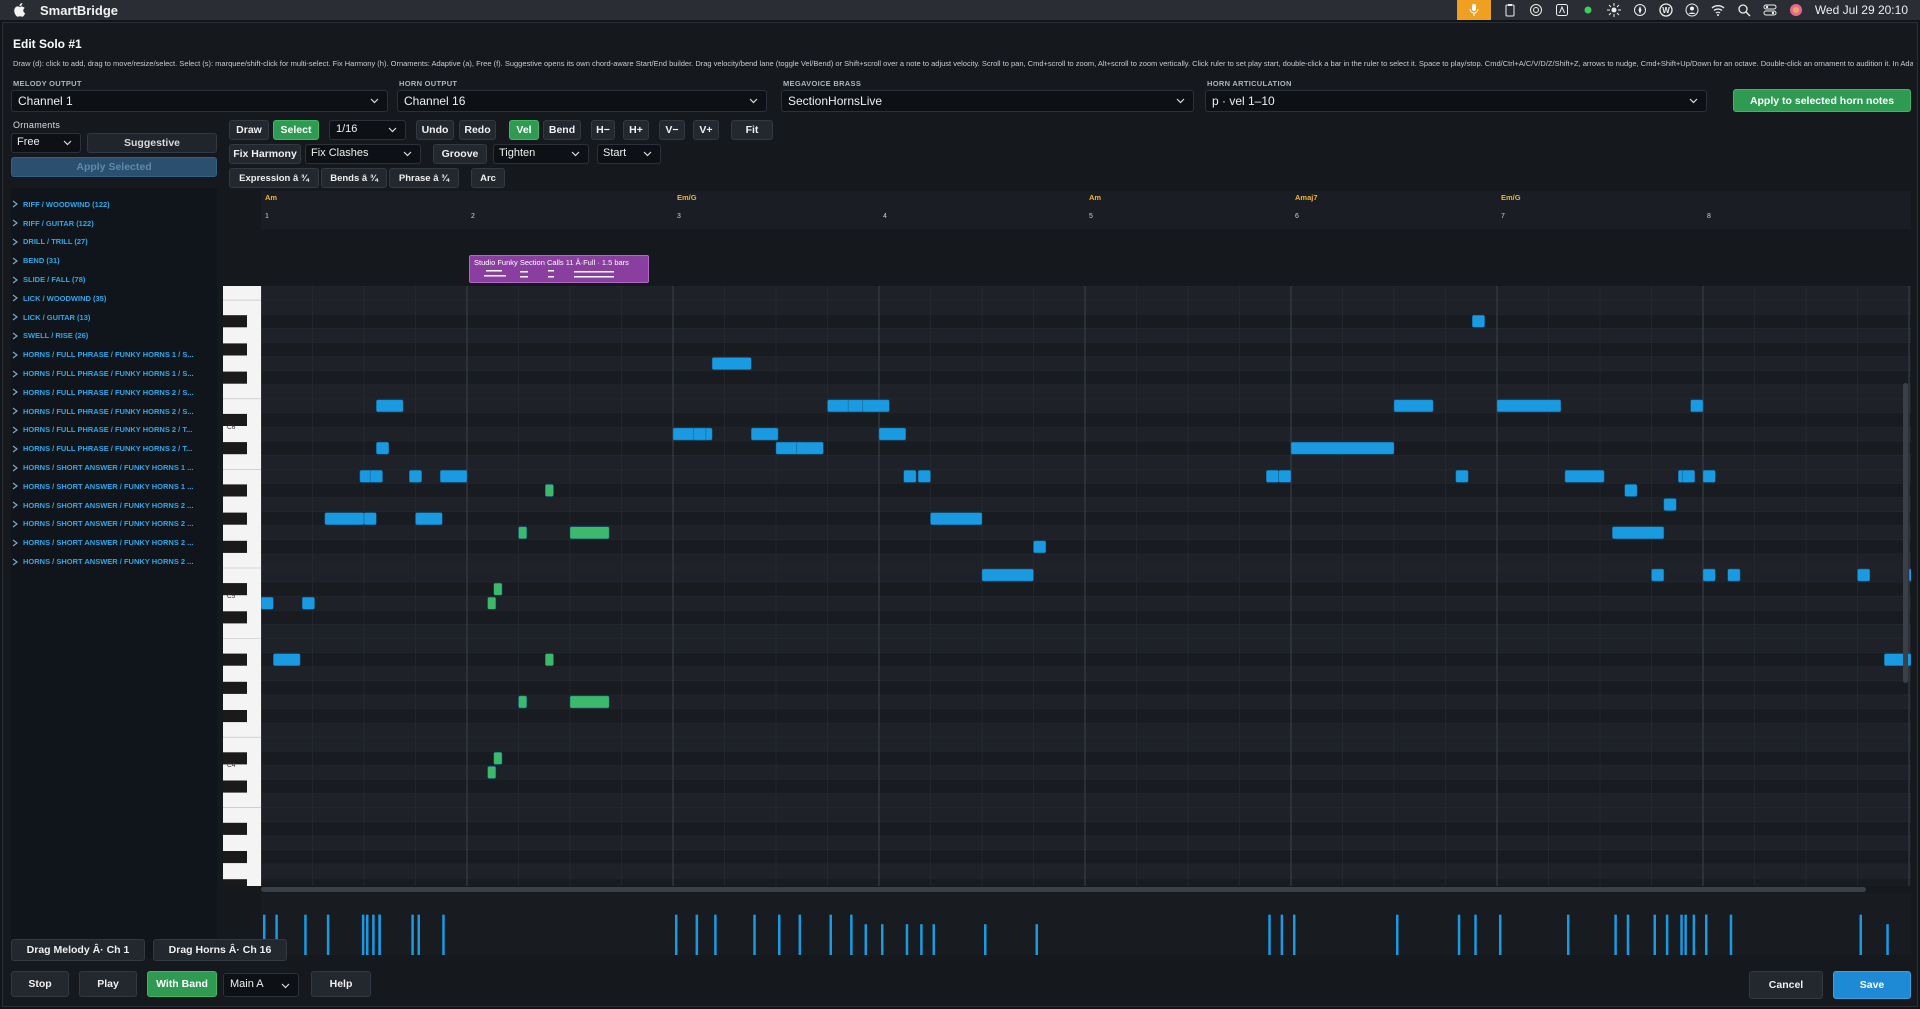 Image resolution: width=1920 pixels, height=1009 pixels. I want to click on ornament-category-item: LICK / GUITAR (13), so click(114, 317).